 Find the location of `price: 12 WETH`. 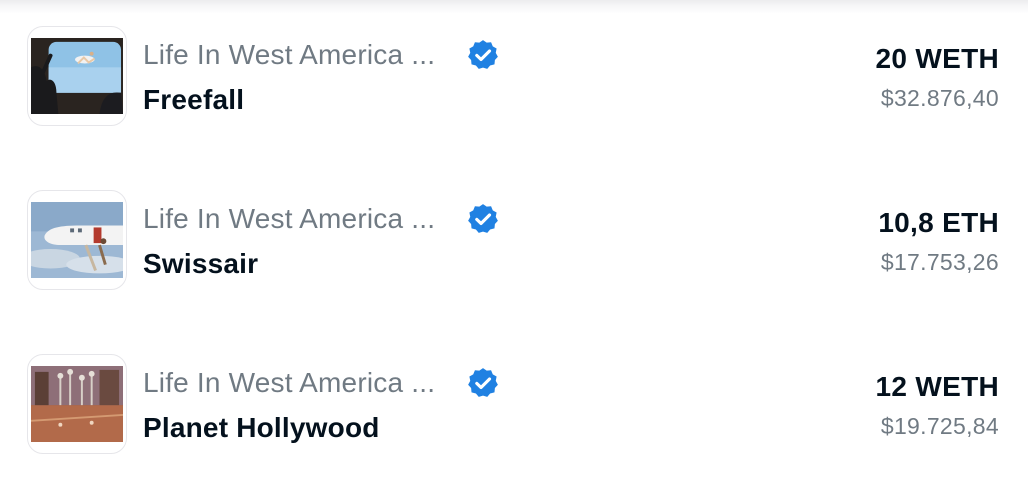

price: 12 WETH is located at coordinates (937, 386).